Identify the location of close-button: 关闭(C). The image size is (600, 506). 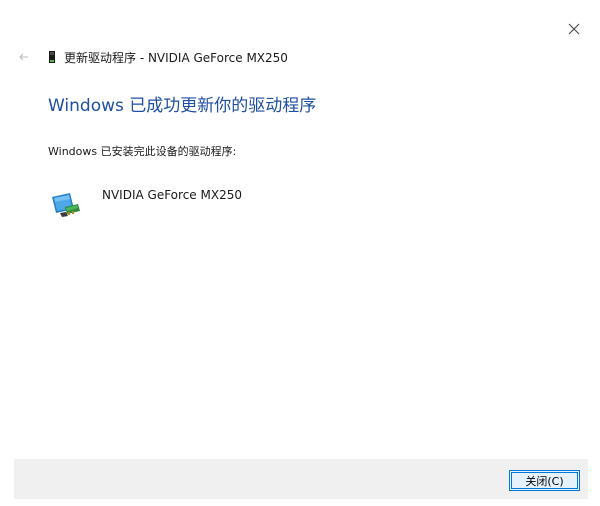
(544, 480).